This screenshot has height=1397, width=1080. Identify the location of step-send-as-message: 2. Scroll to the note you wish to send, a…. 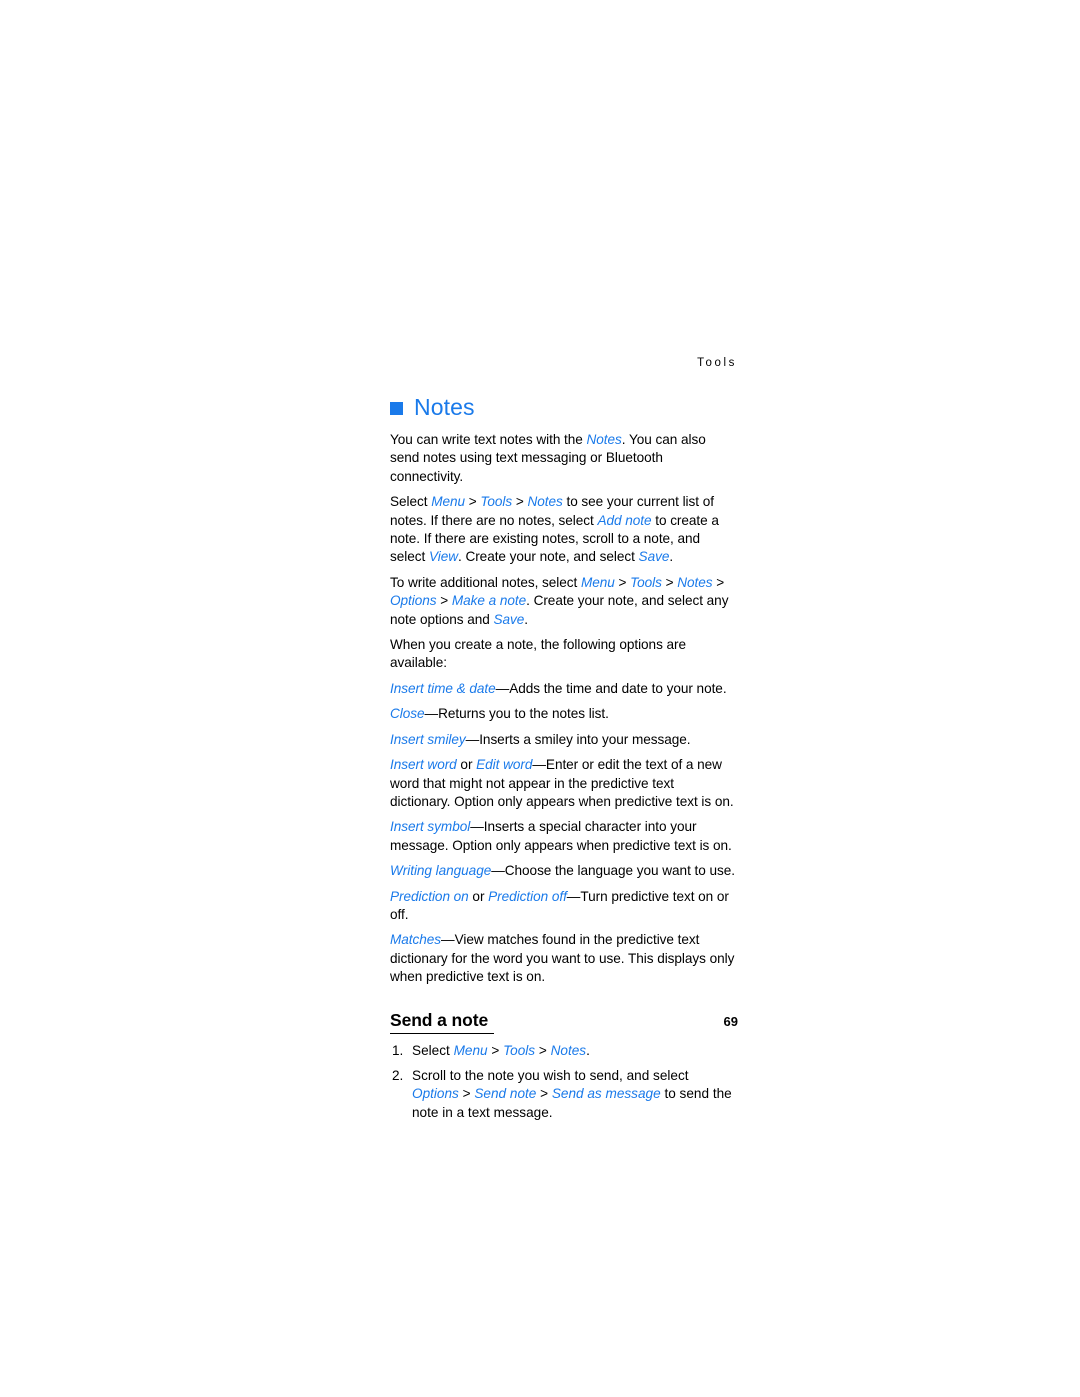
(564, 1094).